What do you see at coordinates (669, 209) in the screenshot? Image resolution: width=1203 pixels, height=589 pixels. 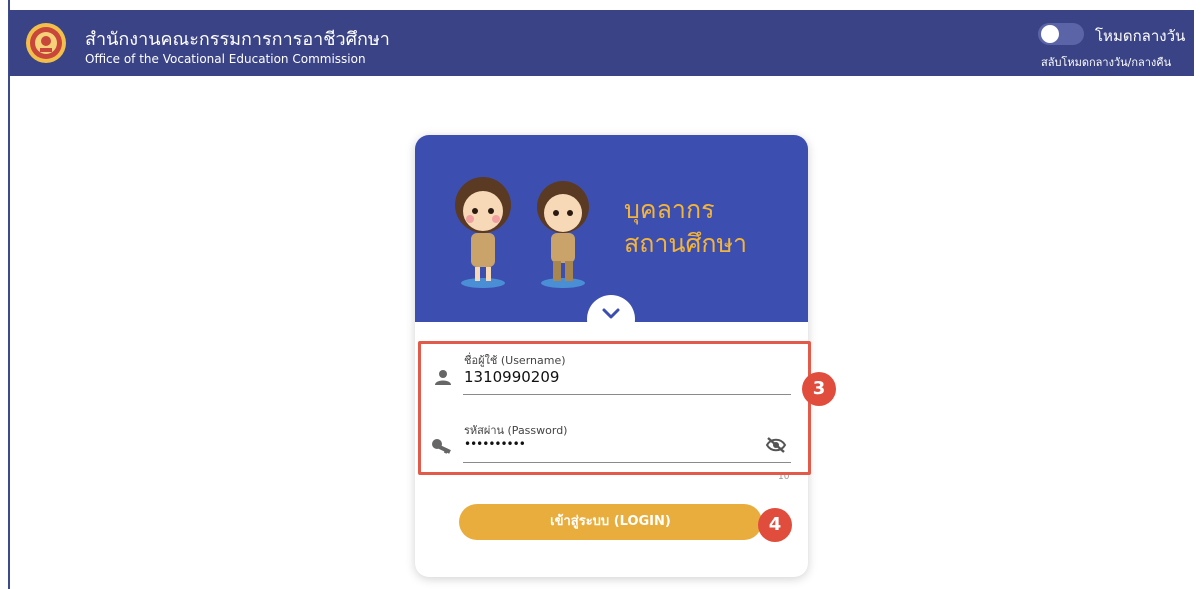 I see `card-title-line1: บุคลากร` at bounding box center [669, 209].